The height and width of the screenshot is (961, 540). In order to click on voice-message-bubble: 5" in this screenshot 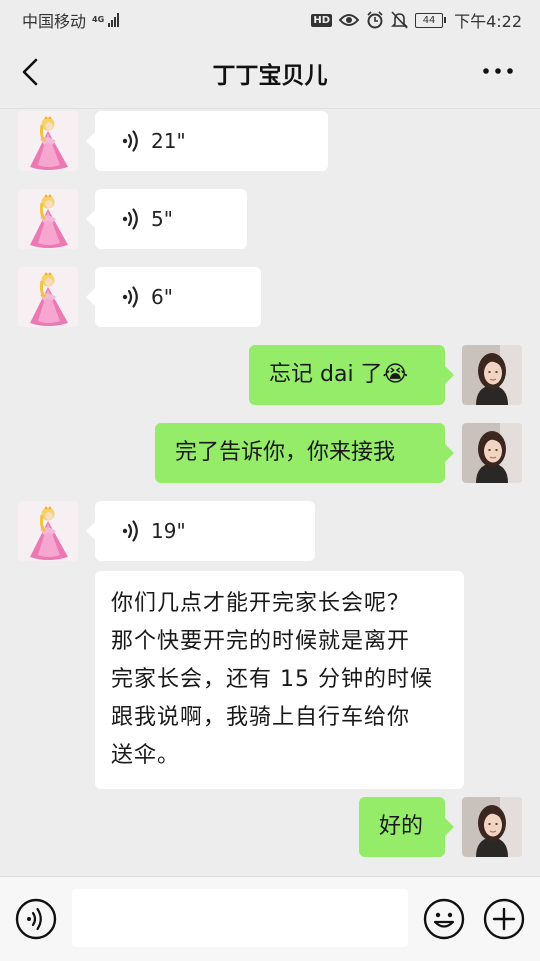, I will do `click(166, 219)`.